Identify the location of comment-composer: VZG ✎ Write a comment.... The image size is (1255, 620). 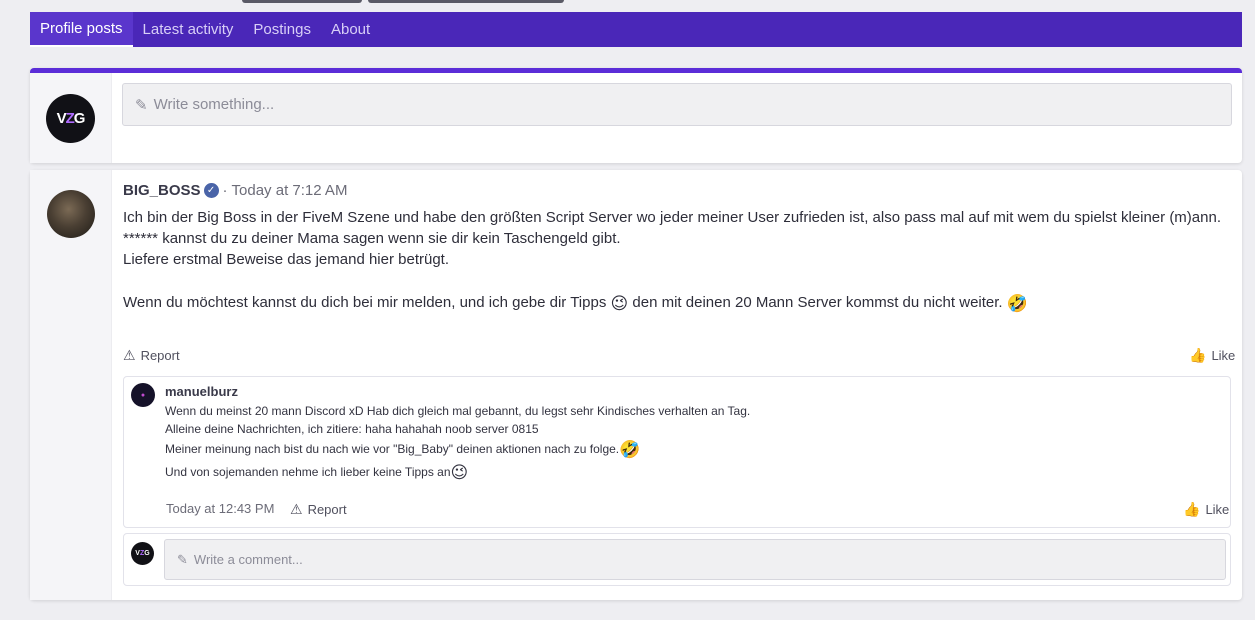
(677, 559).